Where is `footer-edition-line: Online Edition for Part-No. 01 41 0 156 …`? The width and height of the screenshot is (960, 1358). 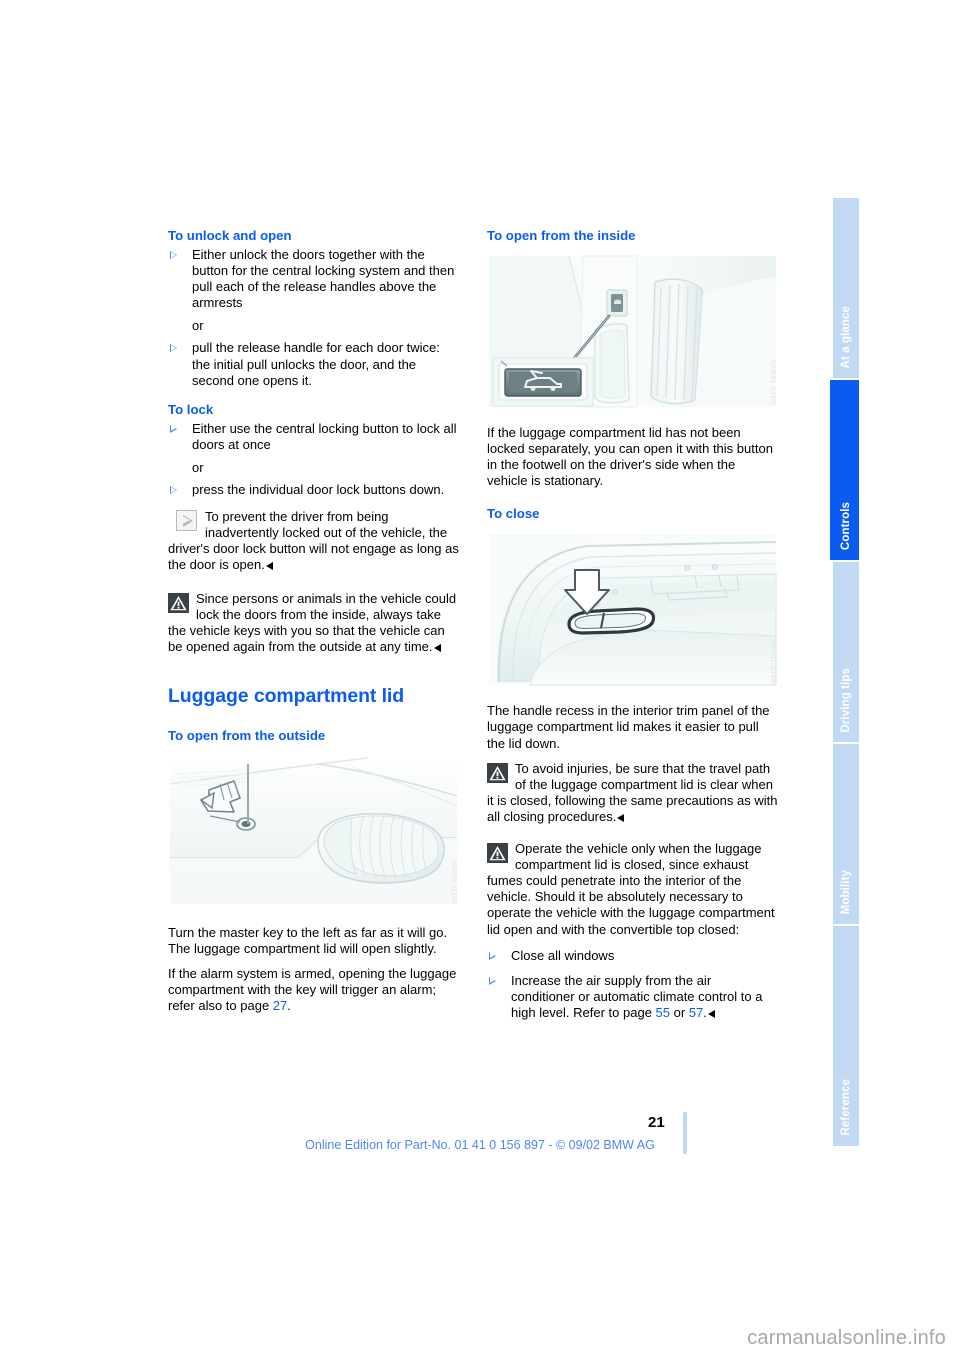
footer-edition-line: Online Edition for Part-No. 01 41 0 156 … is located at coordinates (480, 1145).